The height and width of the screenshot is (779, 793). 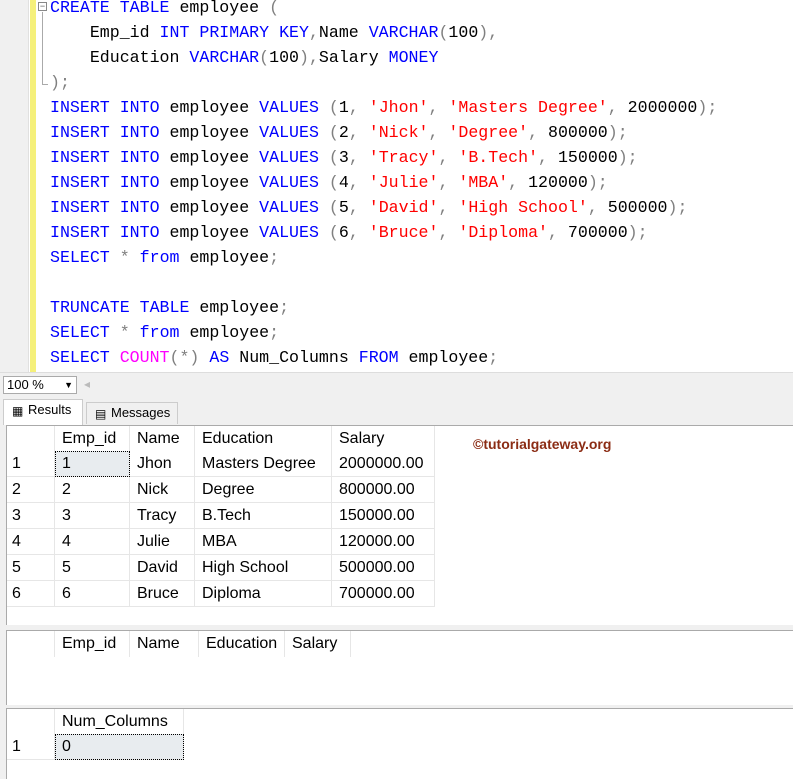 What do you see at coordinates (263, 516) in the screenshot?
I see `grid-cell: B.Tech` at bounding box center [263, 516].